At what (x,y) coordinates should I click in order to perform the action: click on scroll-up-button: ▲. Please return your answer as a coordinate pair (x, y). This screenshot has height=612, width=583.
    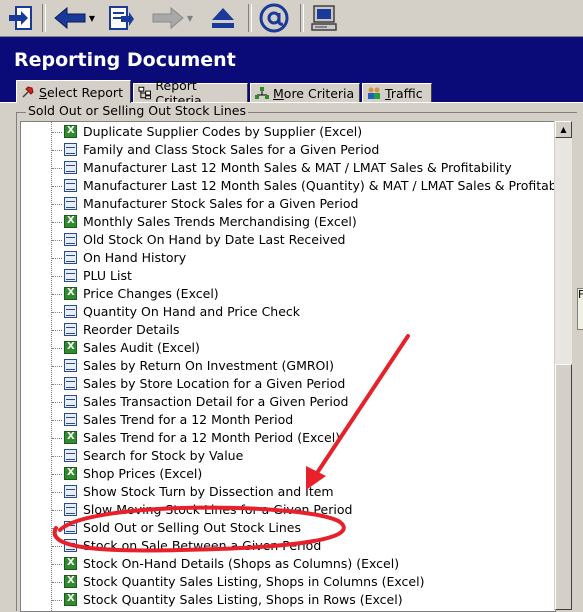
    Looking at the image, I should click on (563, 129).